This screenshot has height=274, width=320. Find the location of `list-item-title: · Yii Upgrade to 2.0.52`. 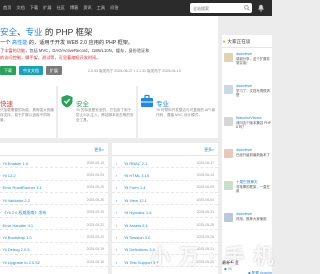

list-item-title: · Yii Upgrade to 2.0.52 is located at coordinates (20, 262).